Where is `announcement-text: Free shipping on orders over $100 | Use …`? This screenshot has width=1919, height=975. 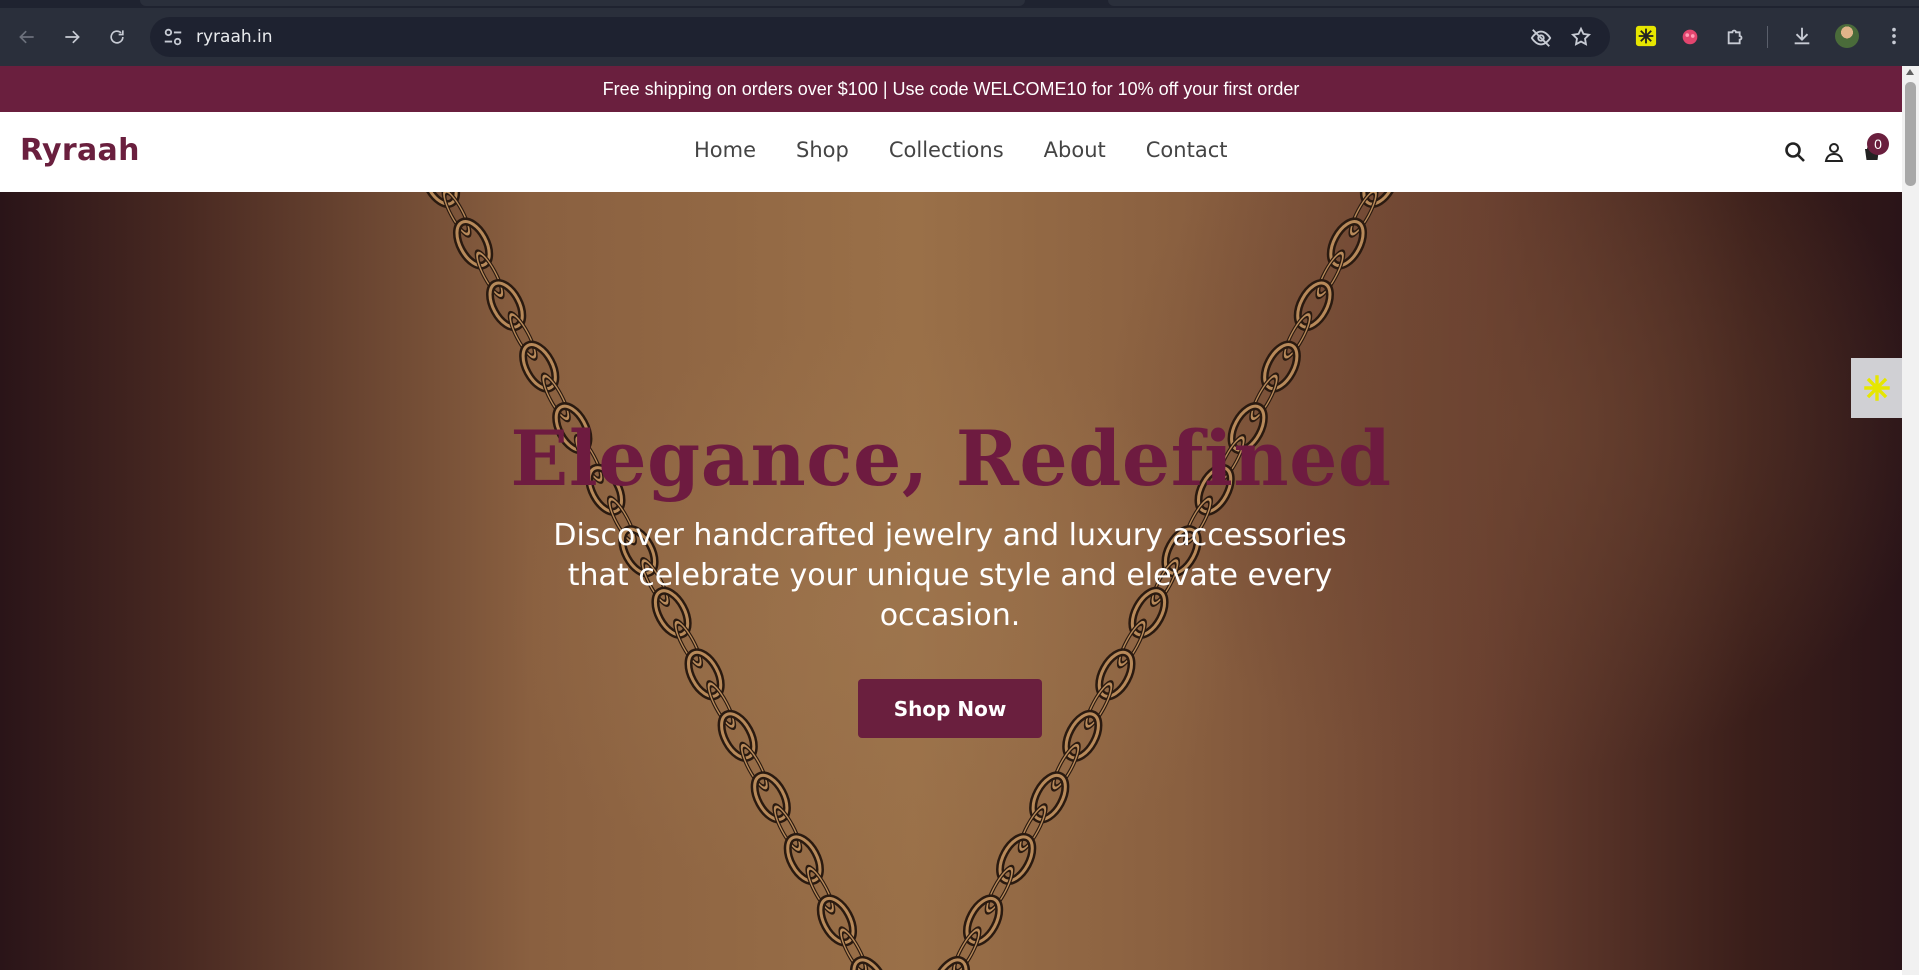 announcement-text: Free shipping on orders over $100 | Use … is located at coordinates (951, 88).